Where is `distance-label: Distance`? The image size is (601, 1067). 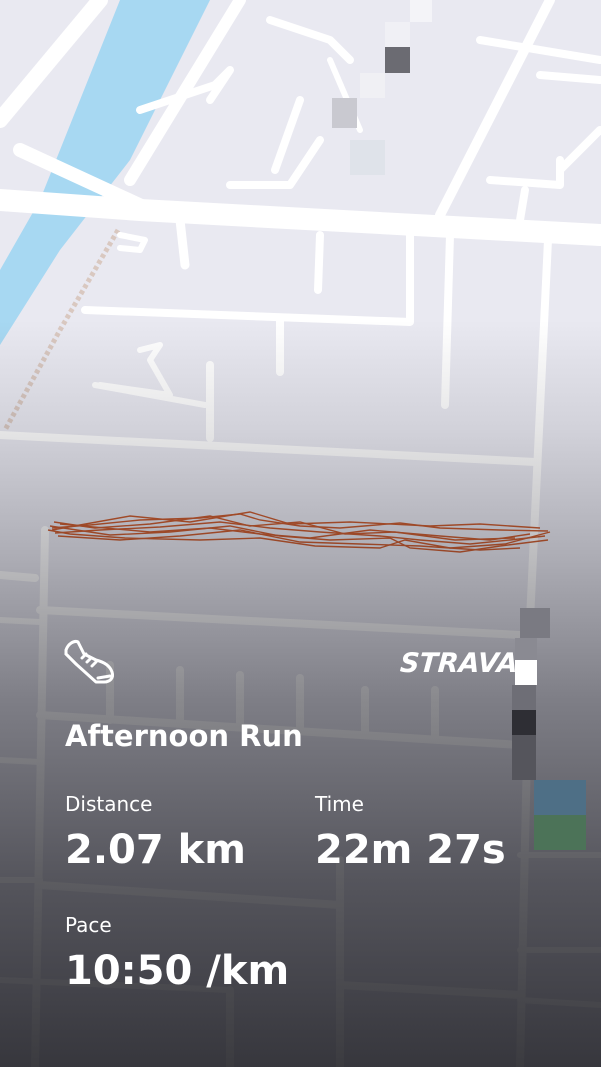
distance-label: Distance is located at coordinates (109, 804).